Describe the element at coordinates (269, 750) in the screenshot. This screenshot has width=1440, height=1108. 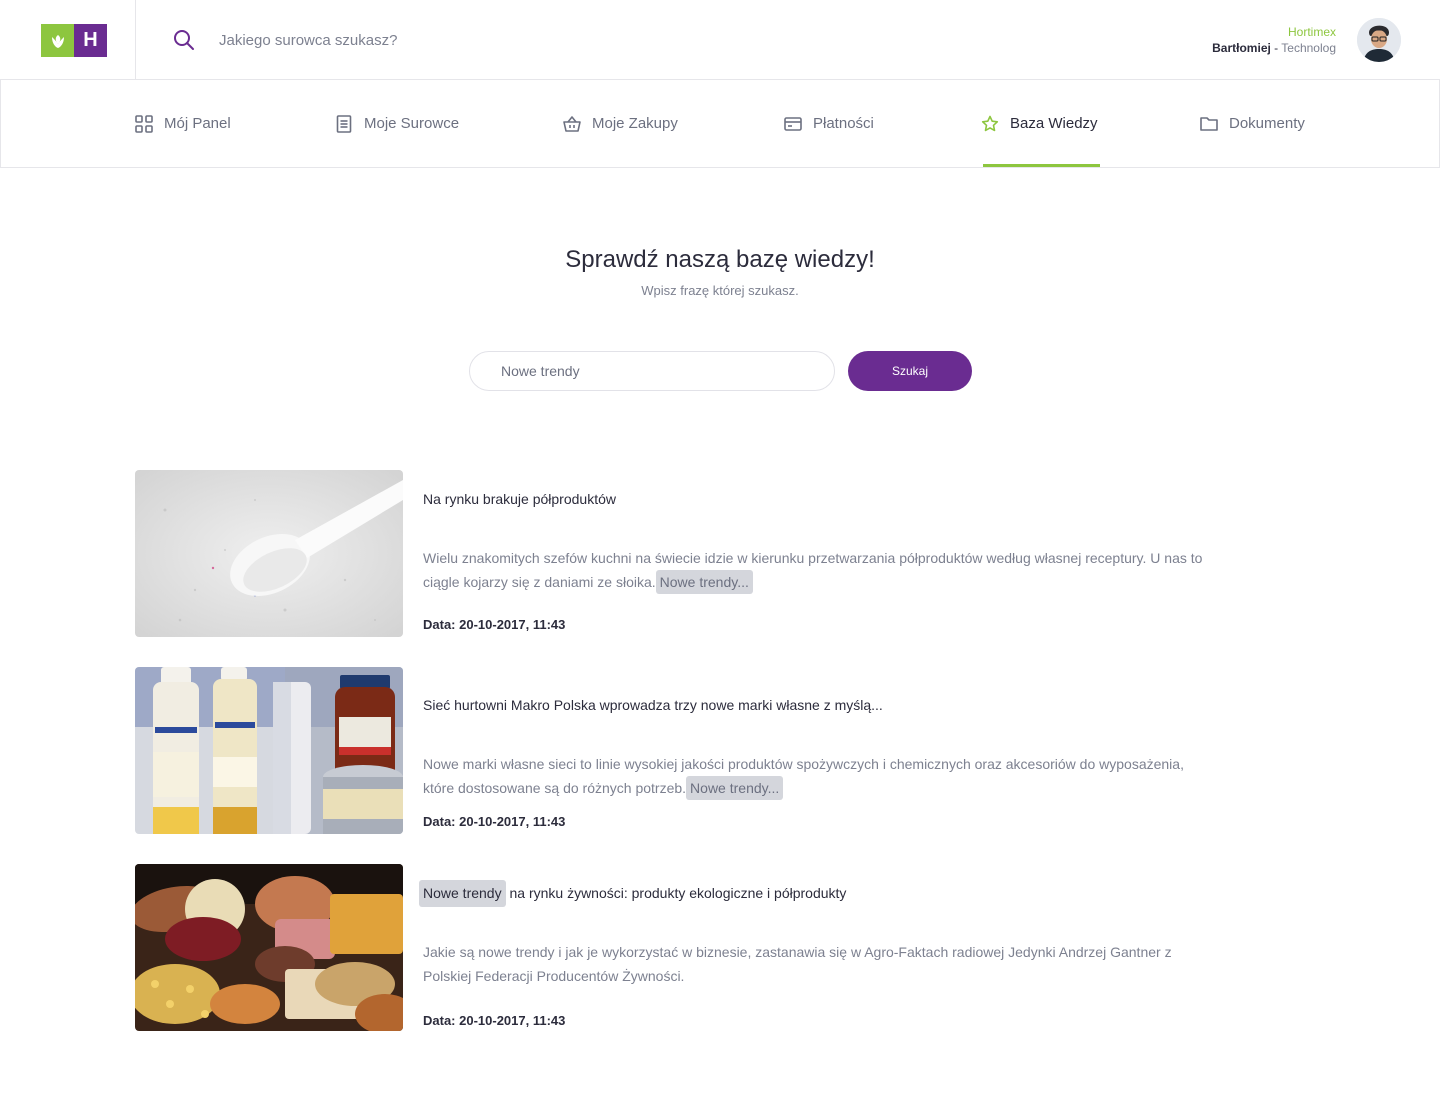
I see `article-image-makro-products` at that location.